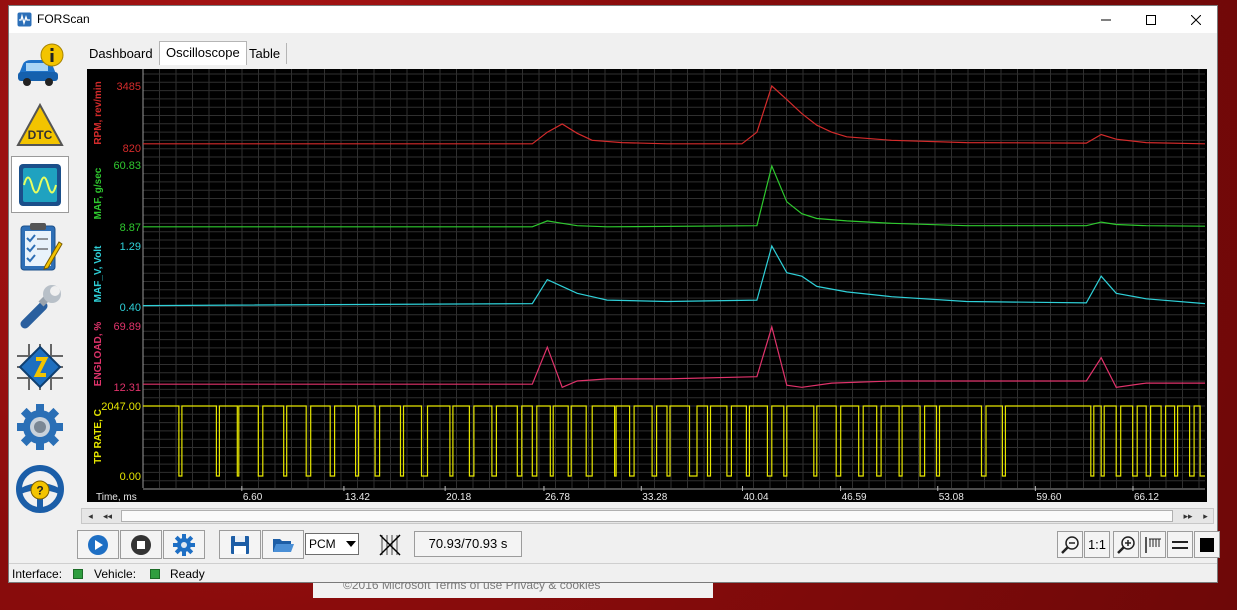 The width and height of the screenshot is (1237, 610). Describe the element at coordinates (1097, 544) in the screenshot. I see `zoom-reset-button: 1:1` at that location.